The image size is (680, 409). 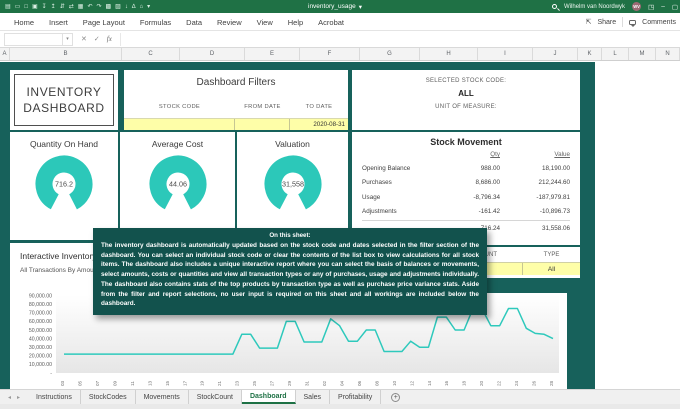 I want to click on minimize-button: –, so click(x=663, y=6).